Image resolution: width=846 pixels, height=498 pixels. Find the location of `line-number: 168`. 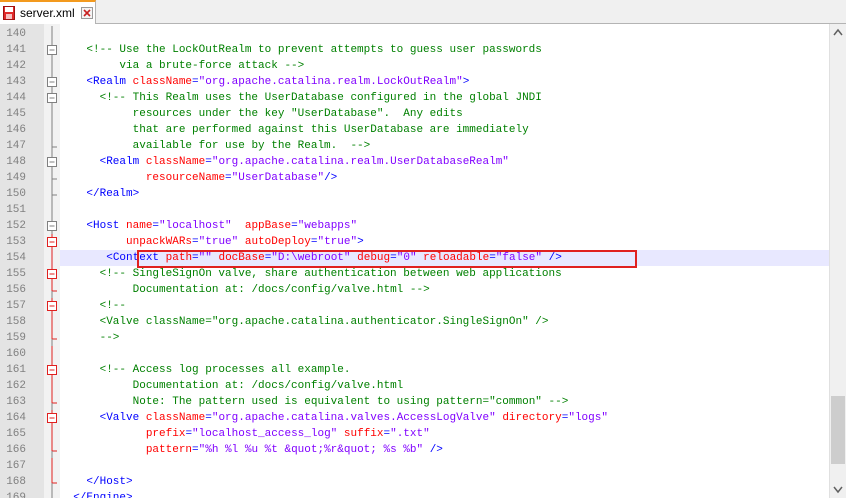

line-number: 168 is located at coordinates (16, 482).